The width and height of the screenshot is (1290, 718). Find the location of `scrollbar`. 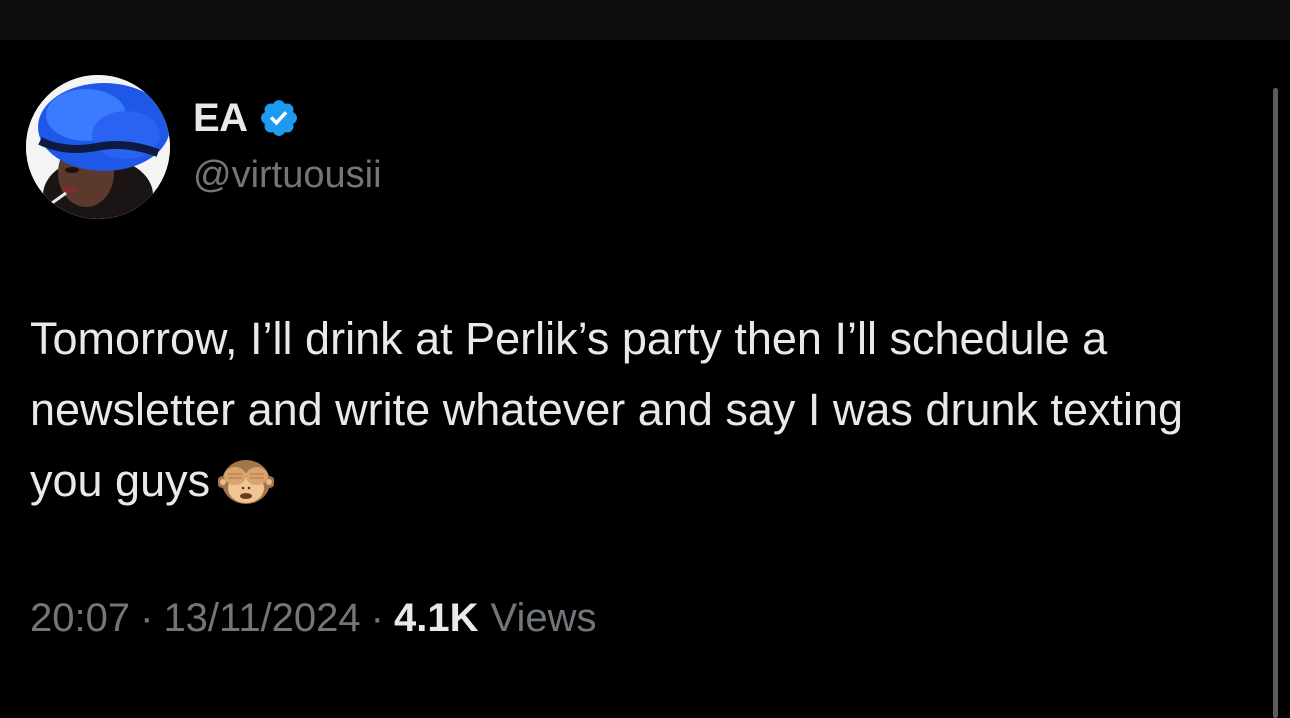

scrollbar is located at coordinates (1280, 379).